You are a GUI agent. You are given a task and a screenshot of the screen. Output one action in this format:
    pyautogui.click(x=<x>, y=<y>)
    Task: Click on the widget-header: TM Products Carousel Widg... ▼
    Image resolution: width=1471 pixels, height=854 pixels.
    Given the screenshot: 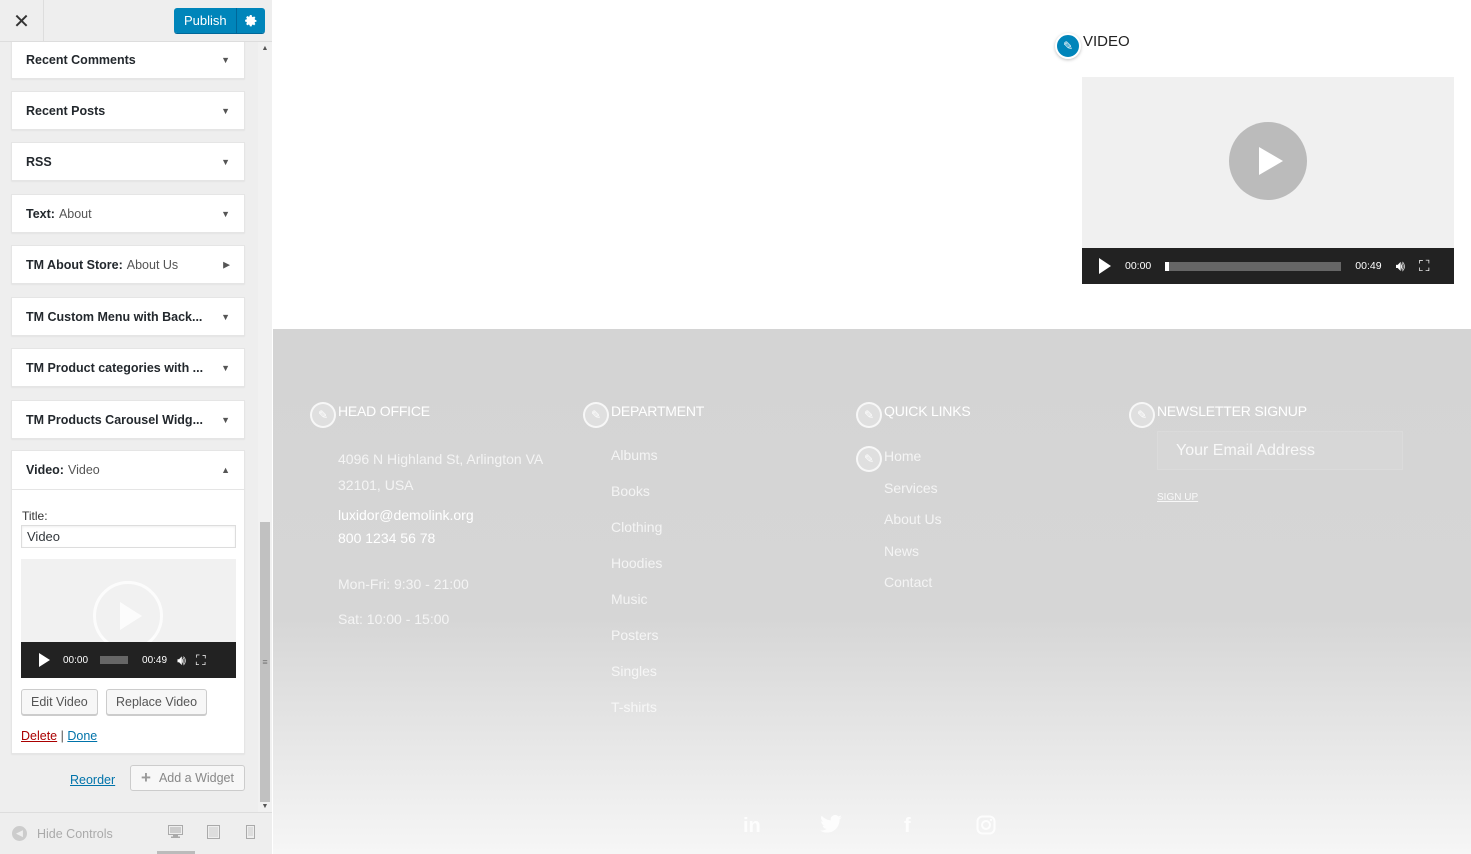 What is the action you would take?
    pyautogui.click(x=128, y=419)
    